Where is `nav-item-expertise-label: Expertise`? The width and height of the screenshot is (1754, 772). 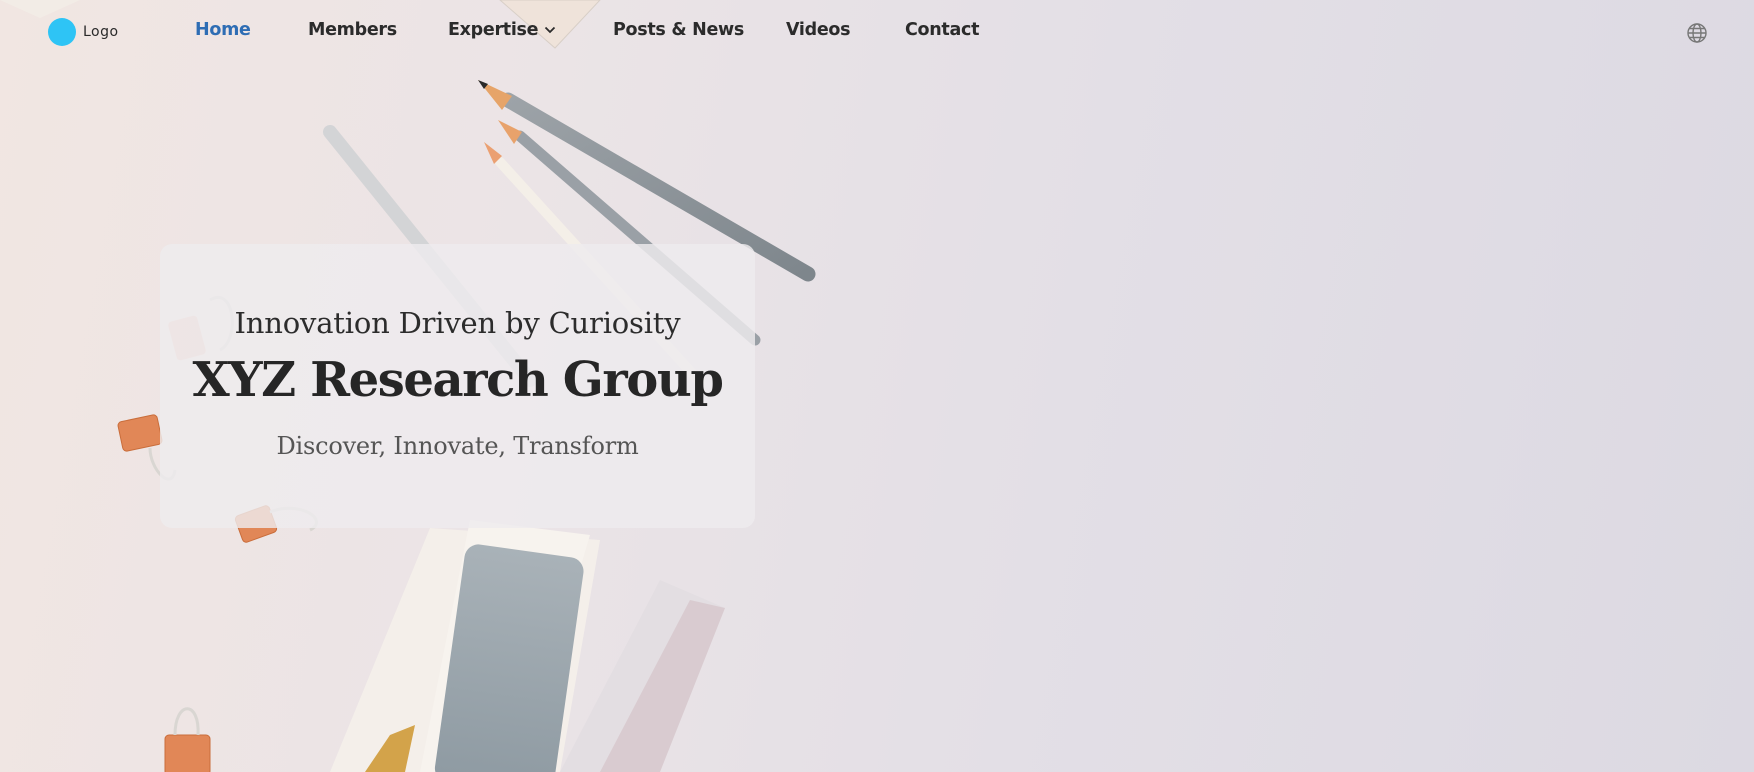 nav-item-expertise-label: Expertise is located at coordinates (493, 30).